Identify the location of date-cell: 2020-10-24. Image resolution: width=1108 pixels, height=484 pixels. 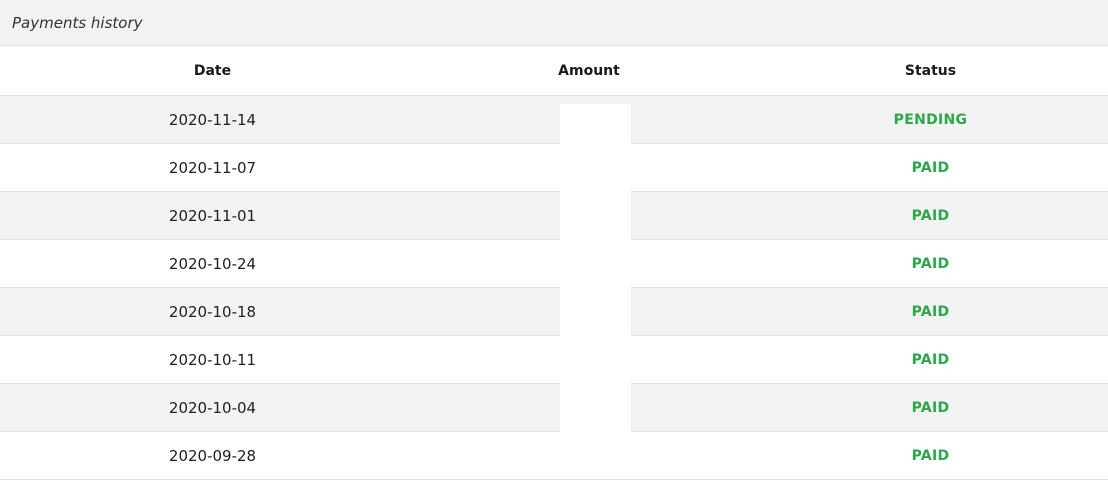
(212, 263).